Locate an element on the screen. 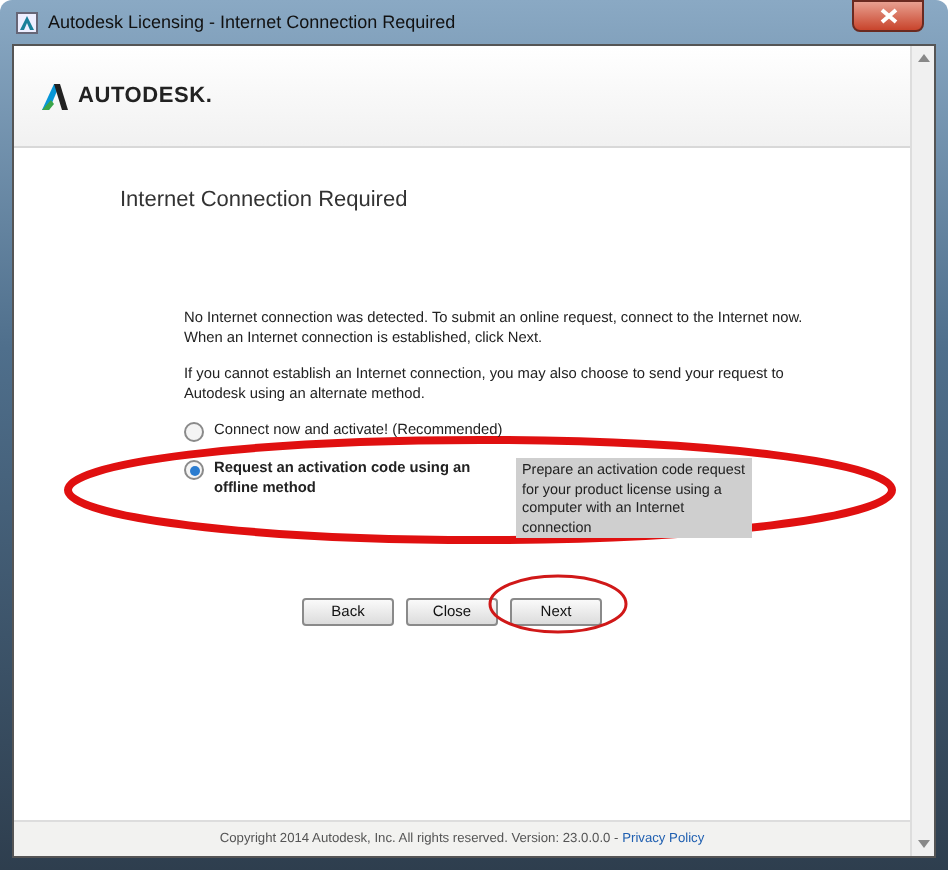  logo-icon is located at coordinates (55, 96).